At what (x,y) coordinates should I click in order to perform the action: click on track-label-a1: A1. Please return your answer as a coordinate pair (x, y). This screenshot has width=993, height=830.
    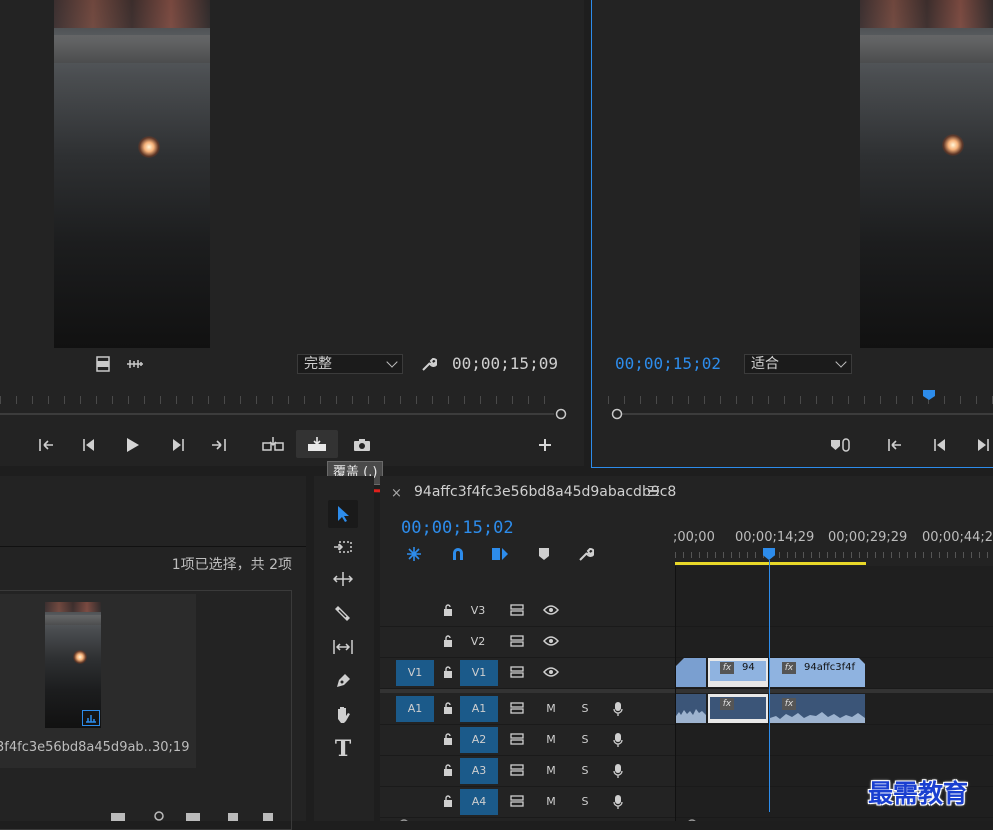
    Looking at the image, I should click on (479, 709).